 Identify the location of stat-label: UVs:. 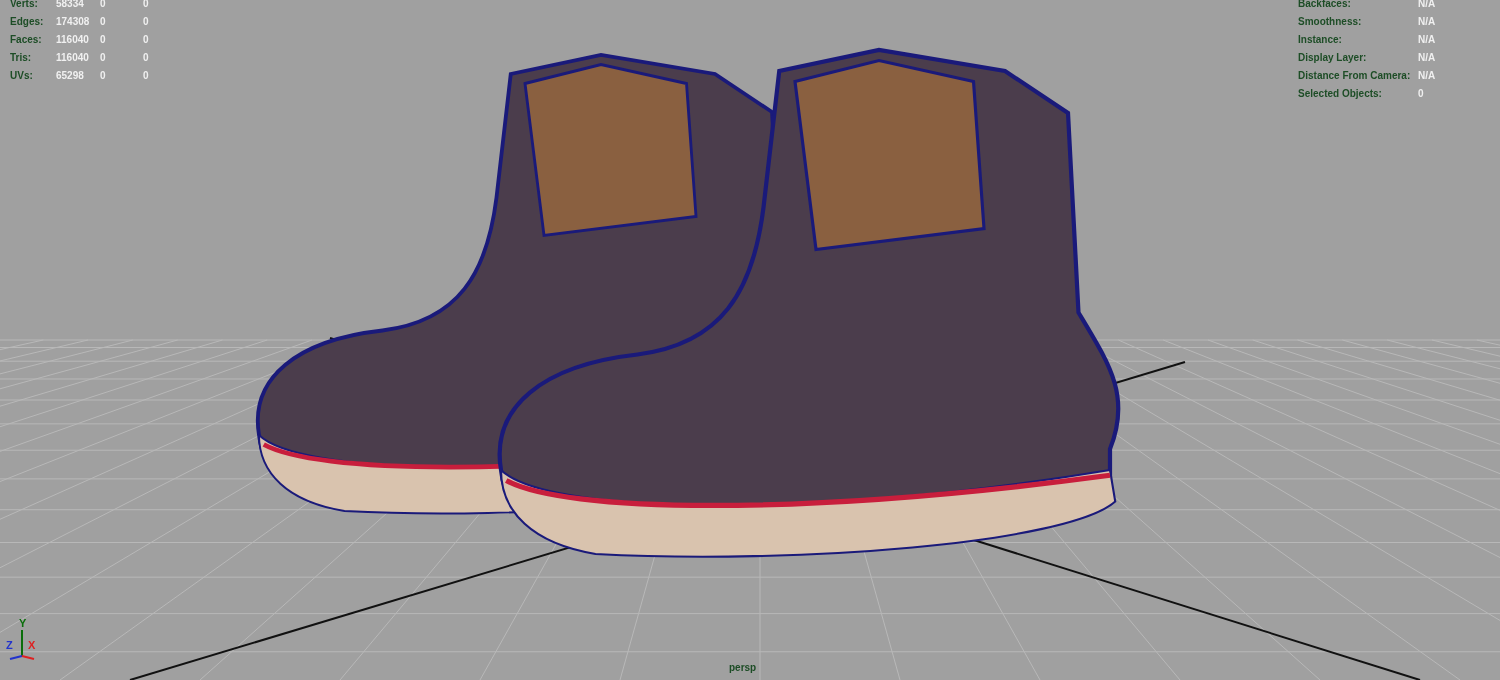
(22, 76).